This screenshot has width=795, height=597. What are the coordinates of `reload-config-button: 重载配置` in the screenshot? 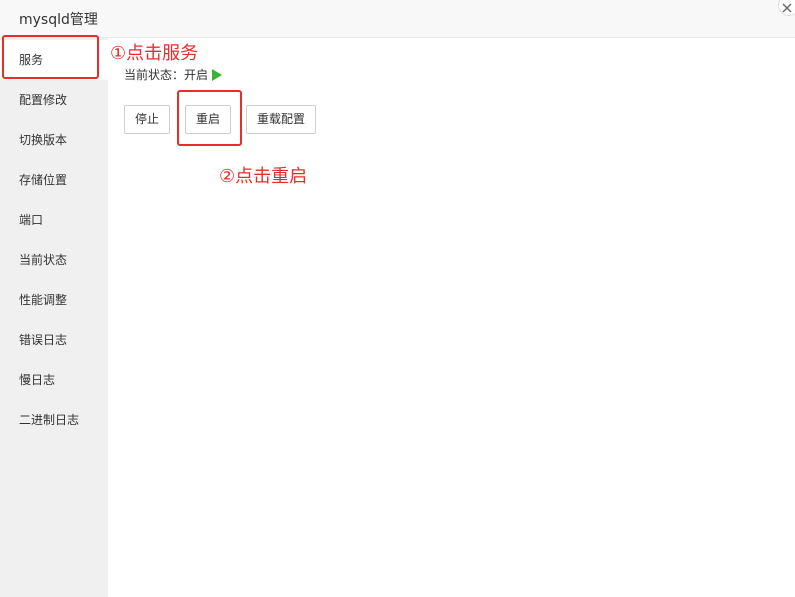 It's located at (281, 119).